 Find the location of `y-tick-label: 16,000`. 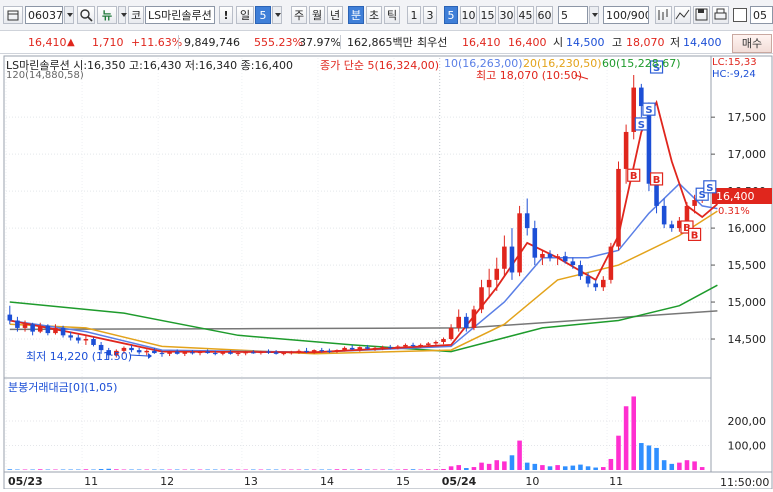

y-tick-label: 16,000 is located at coordinates (747, 228).